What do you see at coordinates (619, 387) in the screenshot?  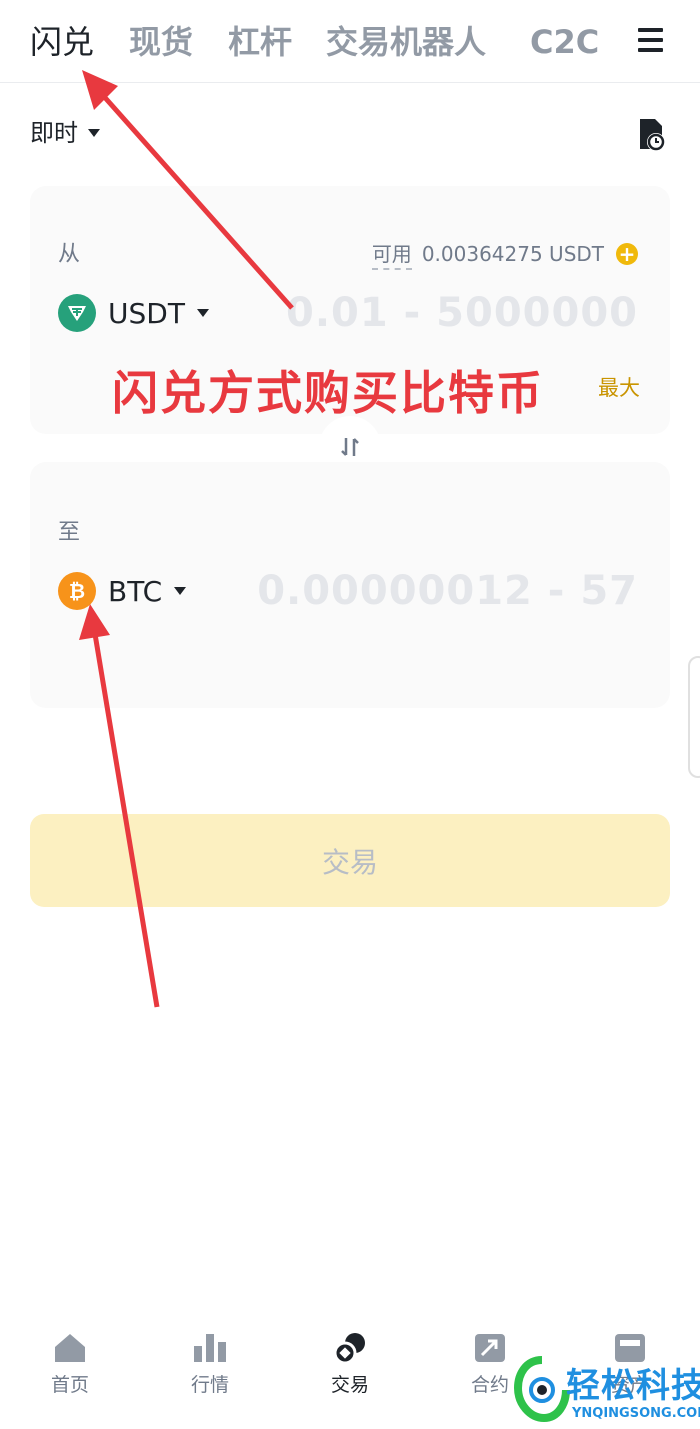 I see `max-button: 最大` at bounding box center [619, 387].